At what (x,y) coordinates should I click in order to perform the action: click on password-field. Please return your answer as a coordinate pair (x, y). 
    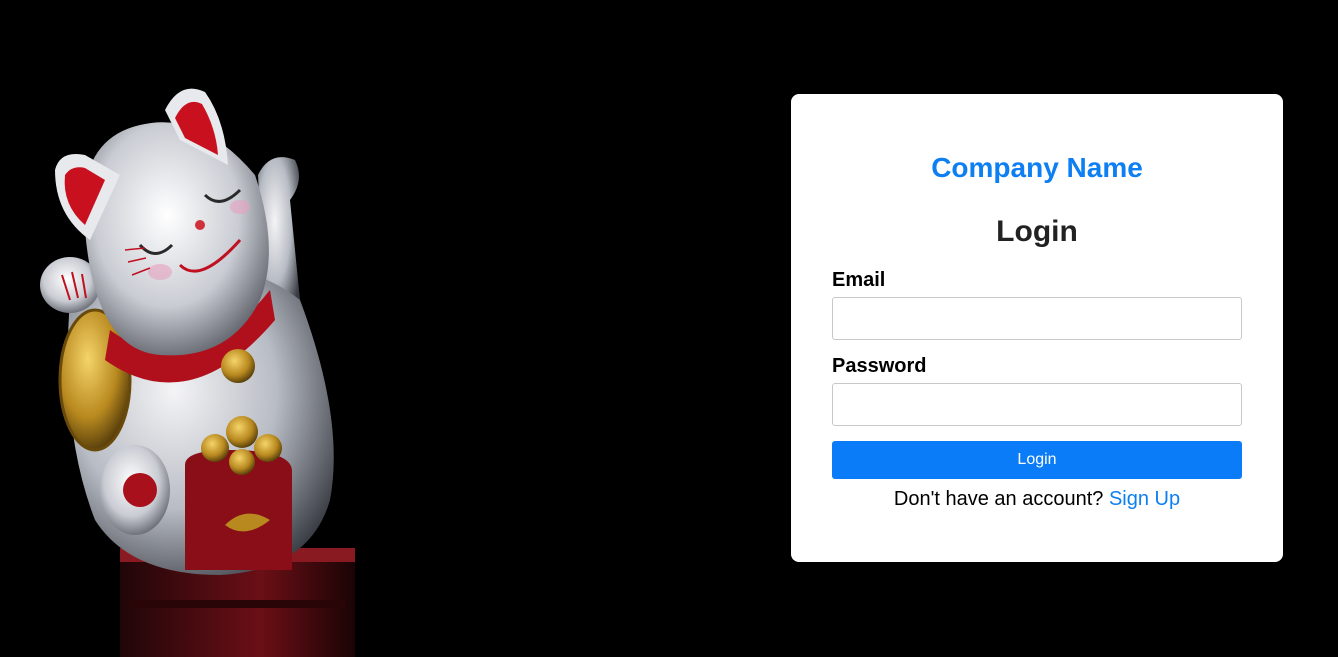
    Looking at the image, I should click on (1037, 404).